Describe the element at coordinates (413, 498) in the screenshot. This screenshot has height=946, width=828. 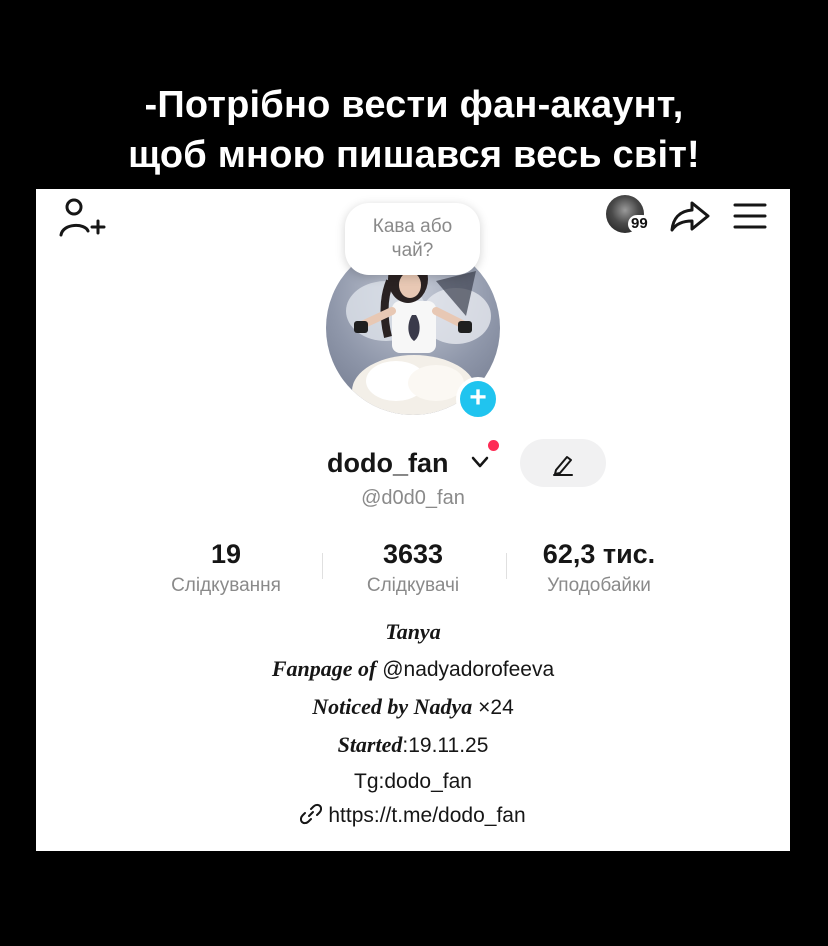
I see `user-handle: @d0d0_fan` at that location.